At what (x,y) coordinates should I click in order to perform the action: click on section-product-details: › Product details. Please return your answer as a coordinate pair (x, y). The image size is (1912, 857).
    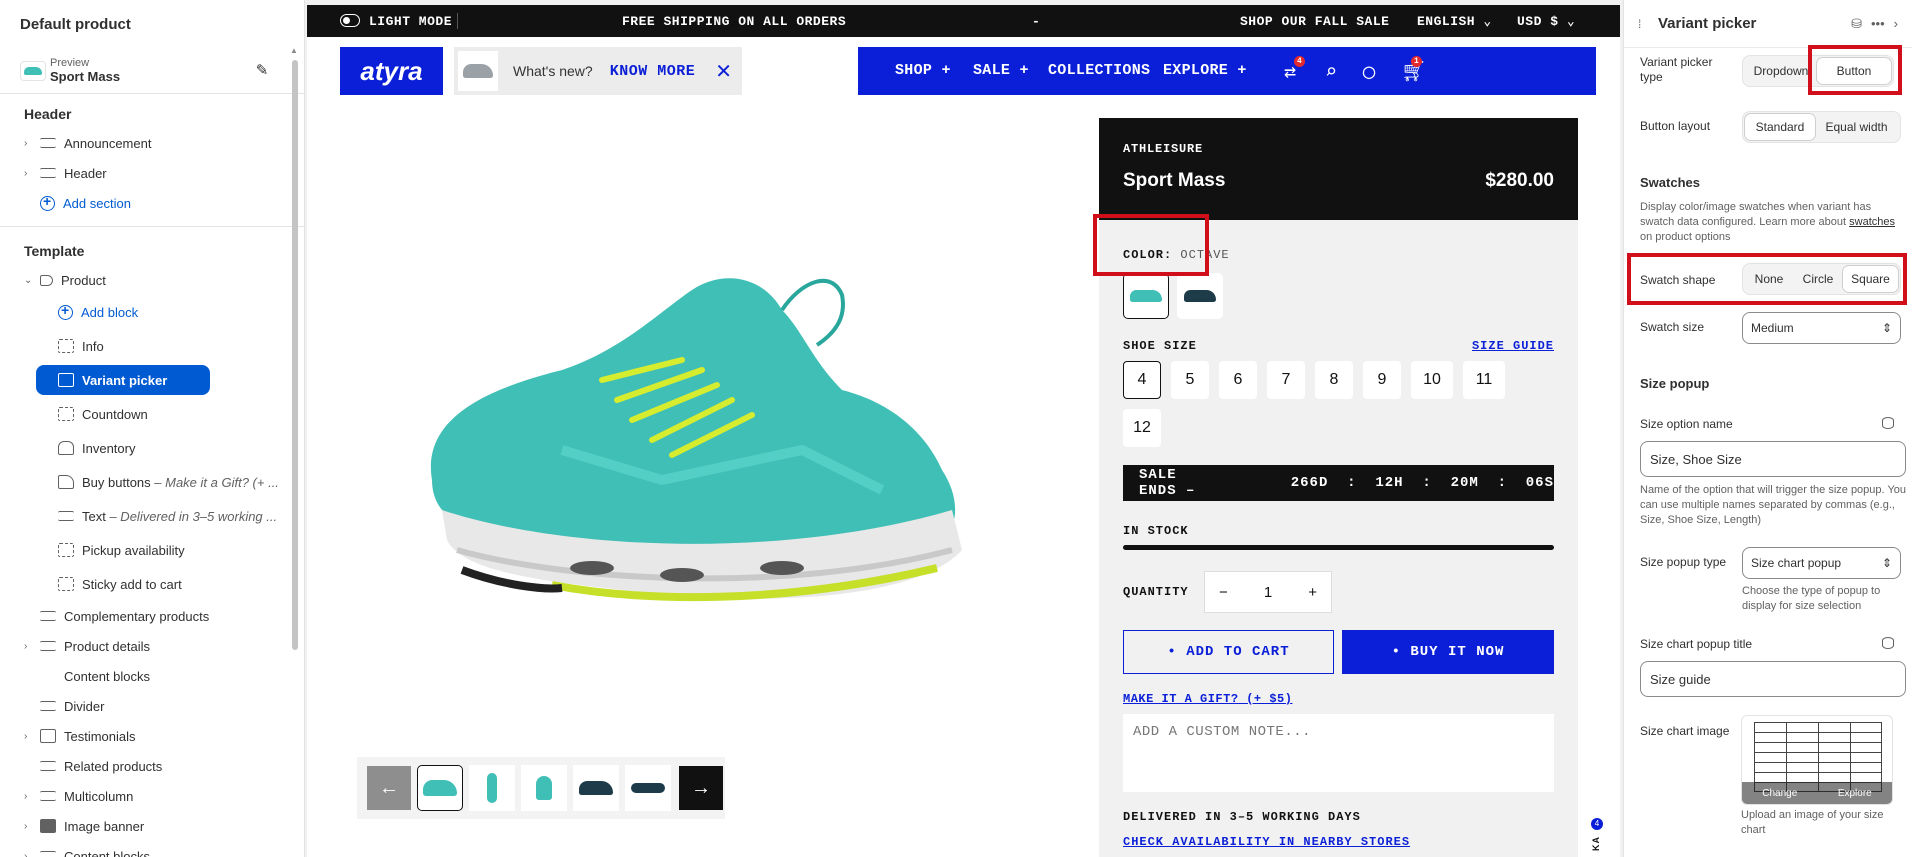
    Looking at the image, I should click on (152, 646).